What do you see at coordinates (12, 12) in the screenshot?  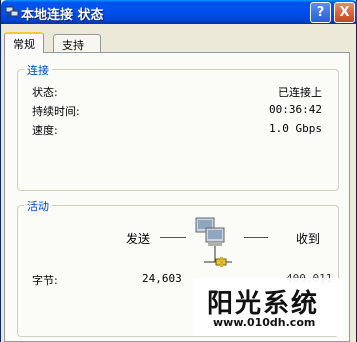 I see `network-connection-icon` at bounding box center [12, 12].